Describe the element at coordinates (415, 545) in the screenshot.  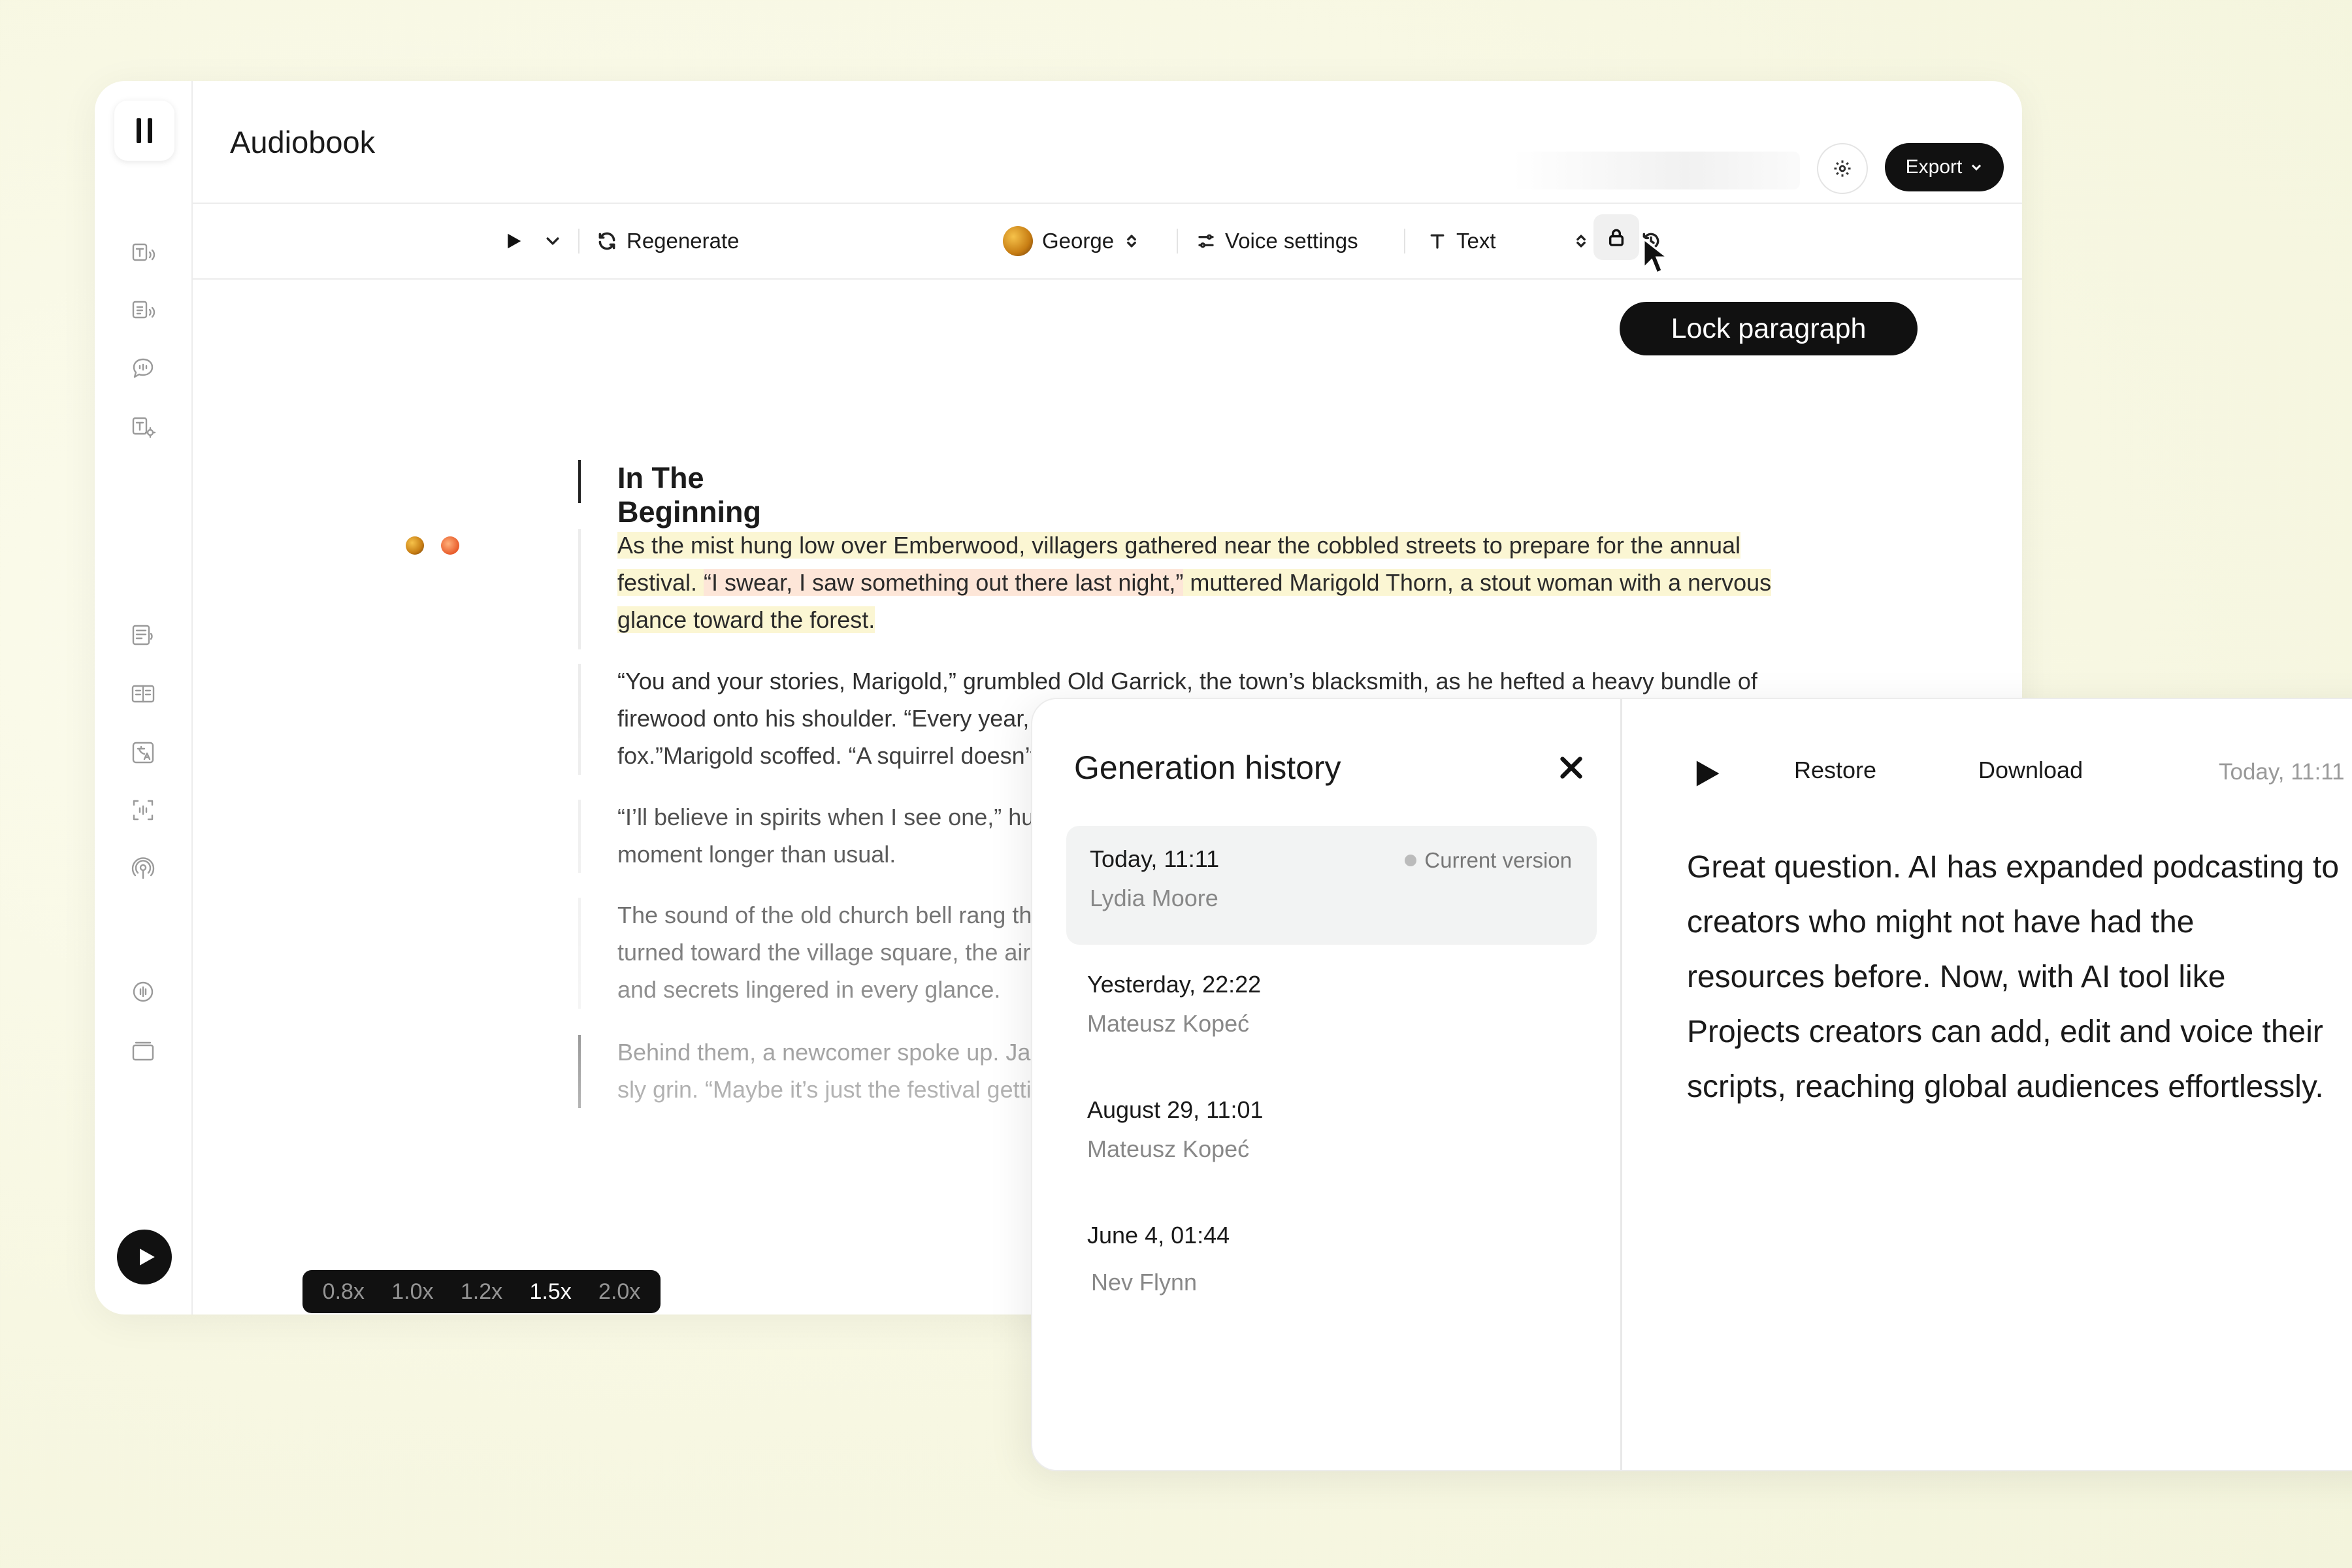
I see `voice-avatar-george` at that location.